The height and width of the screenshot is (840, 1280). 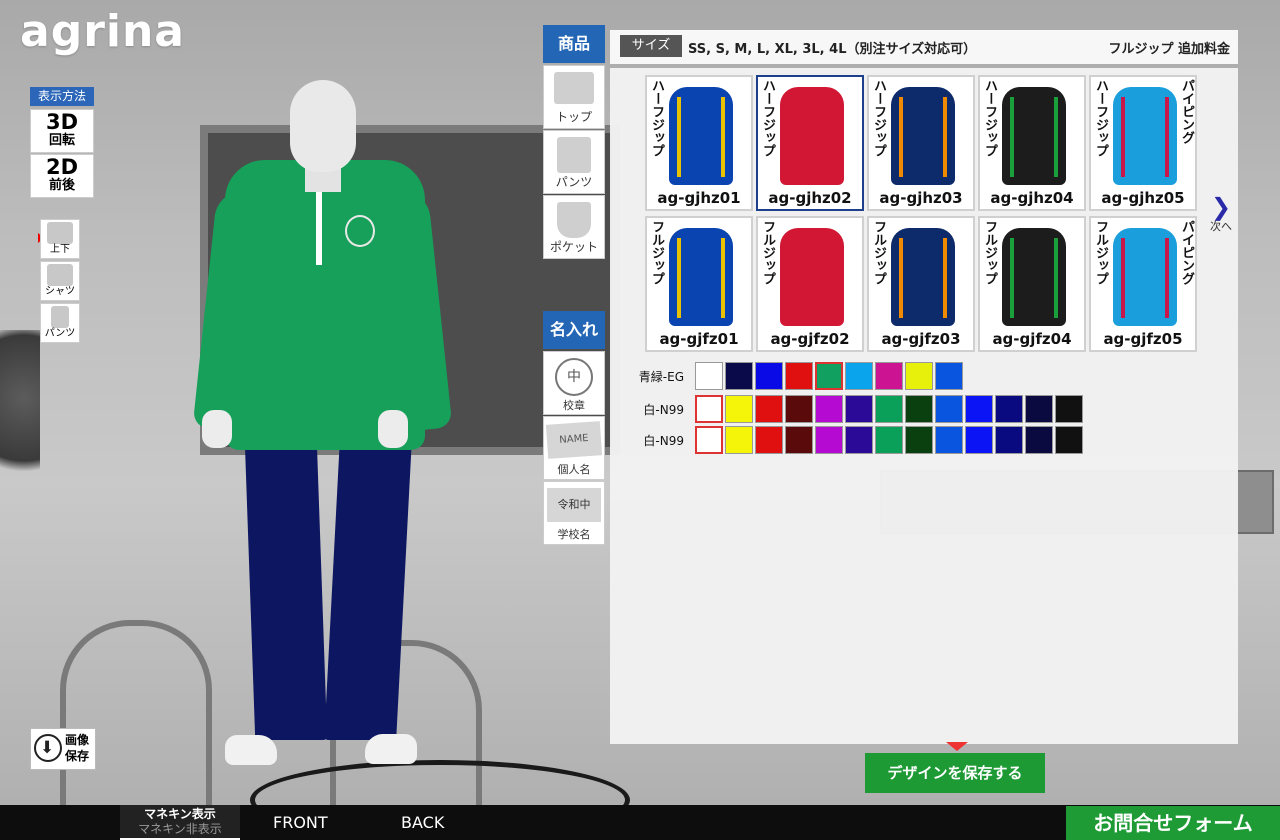 What do you see at coordinates (574, 513) in the screenshot?
I see `school-name-button: 令和中 学校名` at bounding box center [574, 513].